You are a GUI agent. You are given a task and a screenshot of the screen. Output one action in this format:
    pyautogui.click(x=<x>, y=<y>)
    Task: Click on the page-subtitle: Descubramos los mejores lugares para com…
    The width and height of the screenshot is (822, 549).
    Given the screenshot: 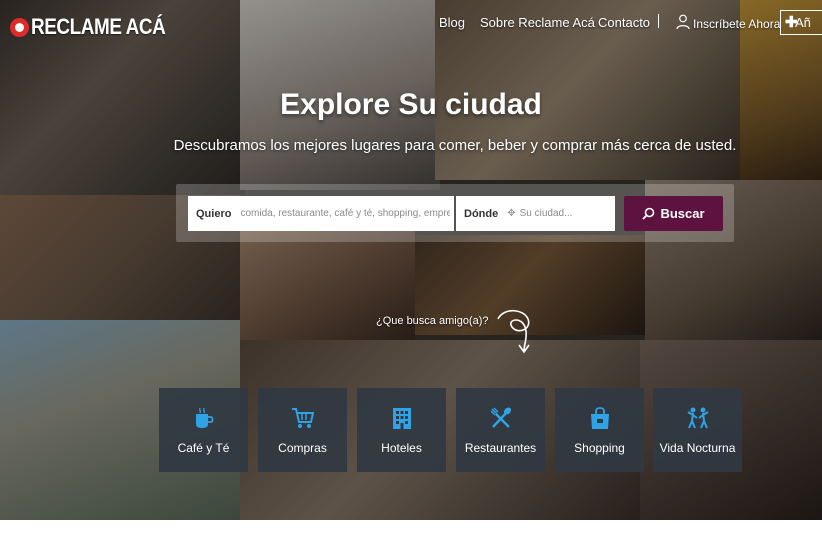 What is the action you would take?
    pyautogui.click(x=455, y=145)
    